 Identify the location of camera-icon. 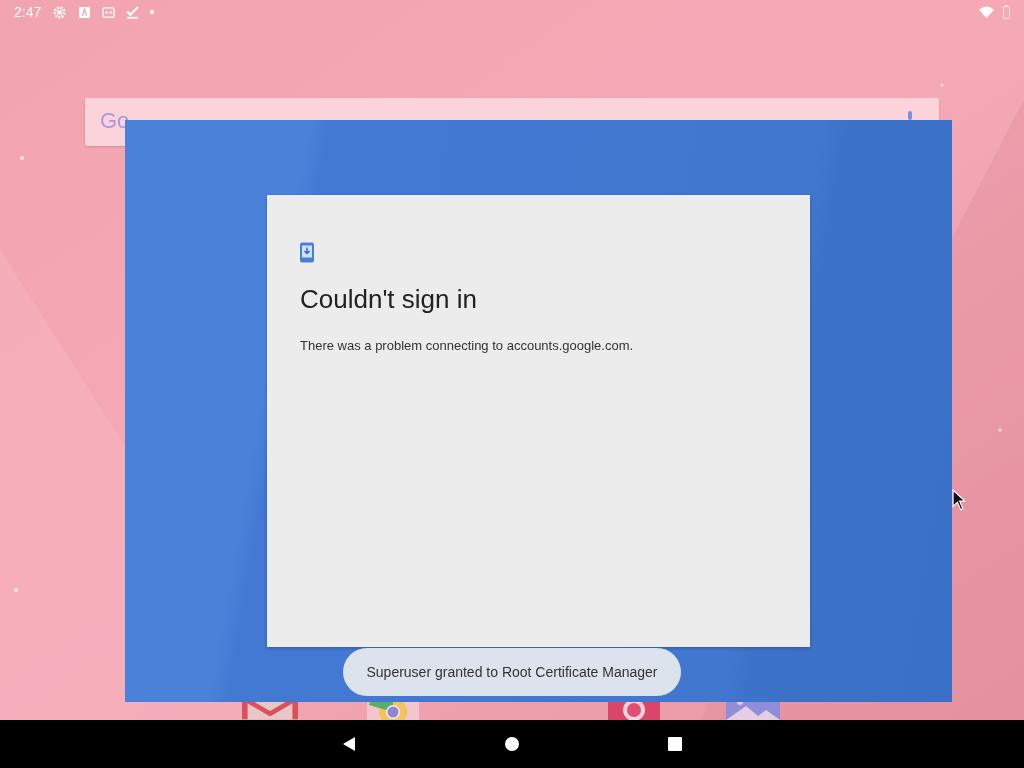
(634, 710).